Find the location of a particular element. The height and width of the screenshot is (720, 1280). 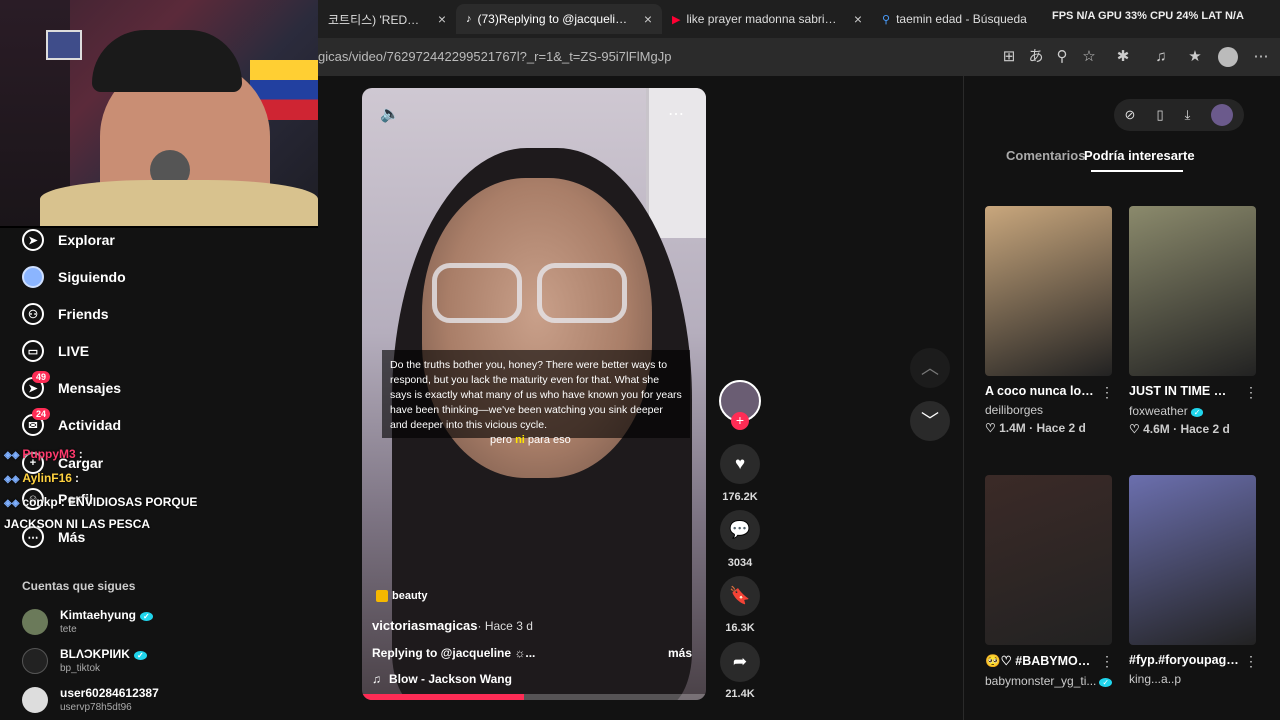

account-handle: uservp78h5dt96 is located at coordinates (96, 707).